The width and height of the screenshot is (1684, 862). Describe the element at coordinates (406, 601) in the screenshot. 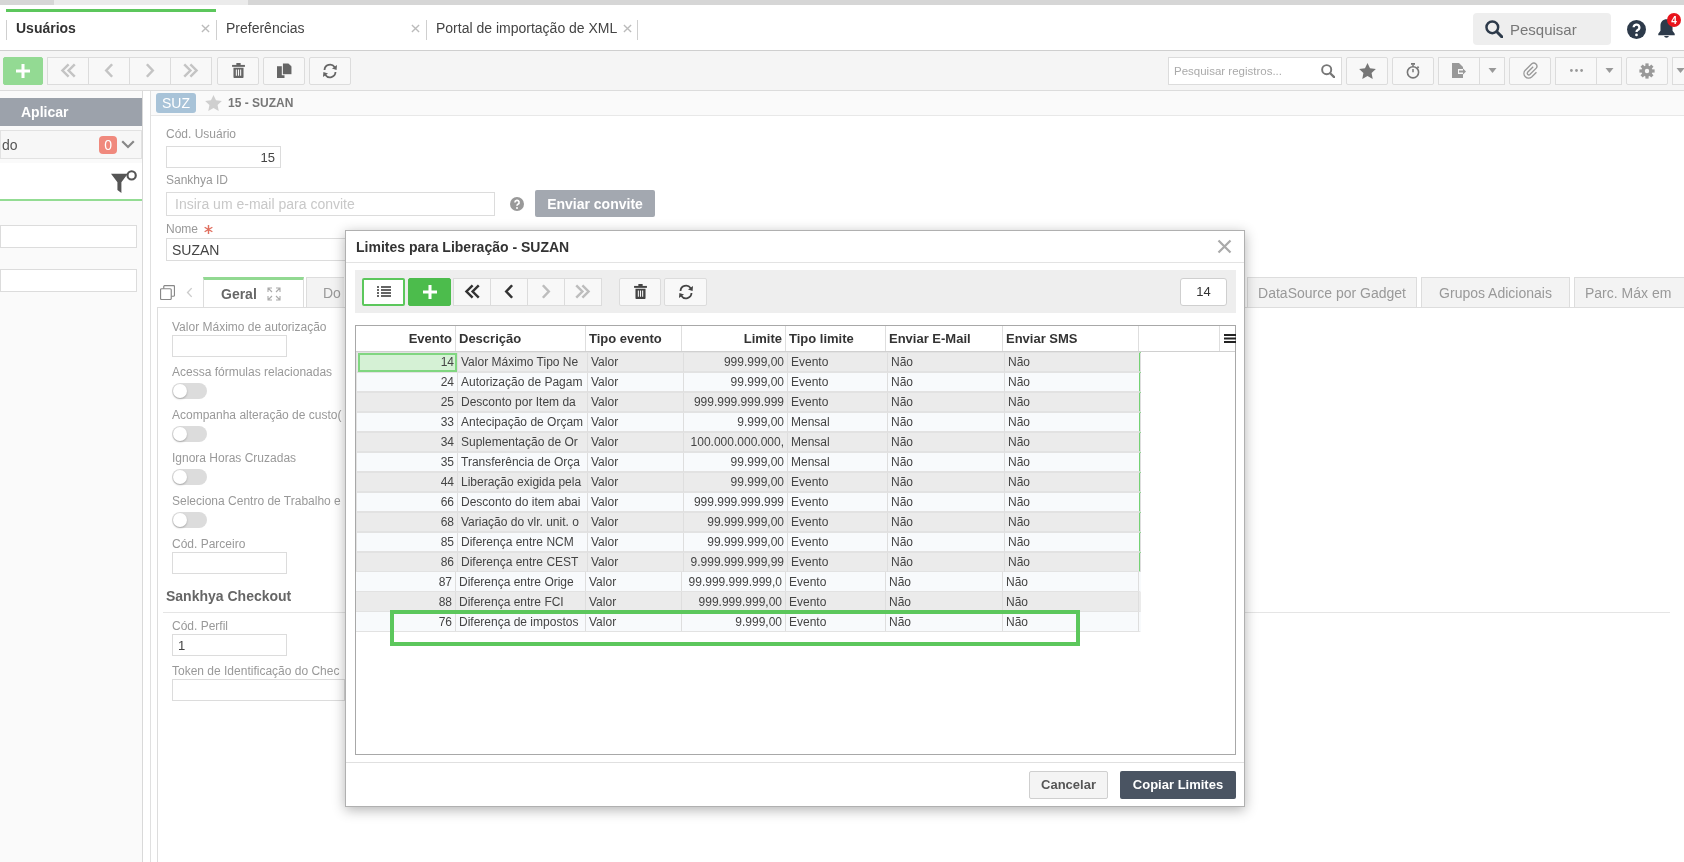

I see `table-cell: 88` at that location.